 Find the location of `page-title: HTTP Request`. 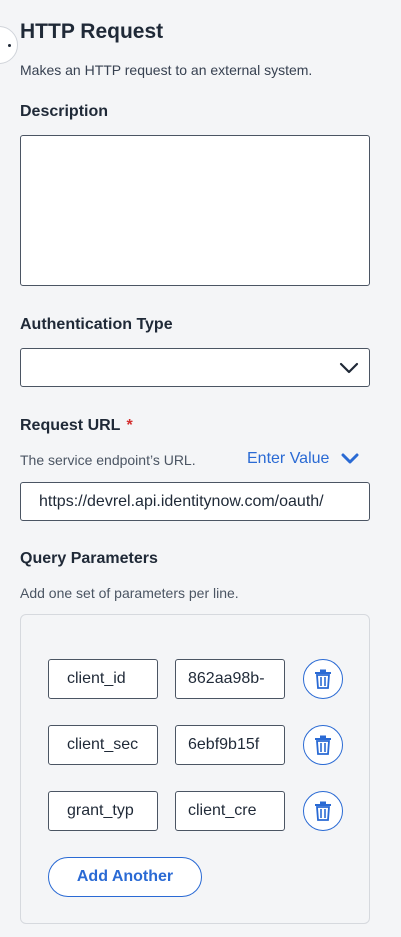

page-title: HTTP Request is located at coordinates (92, 31).